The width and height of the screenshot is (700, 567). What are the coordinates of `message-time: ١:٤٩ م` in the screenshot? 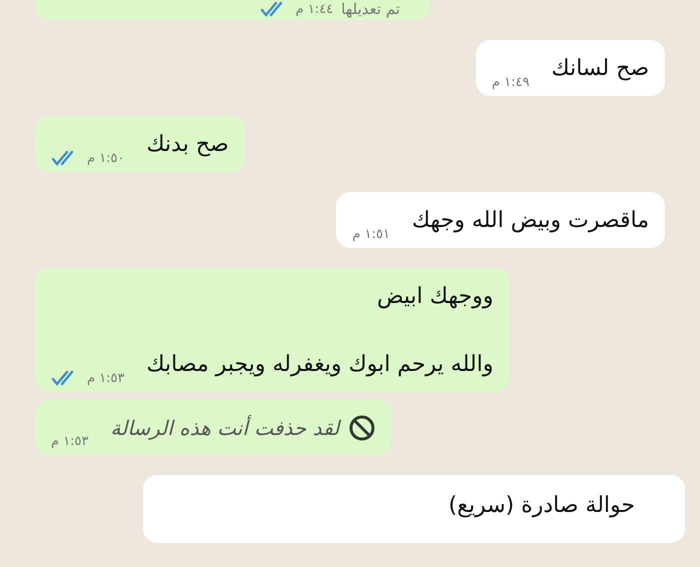 It's located at (511, 82).